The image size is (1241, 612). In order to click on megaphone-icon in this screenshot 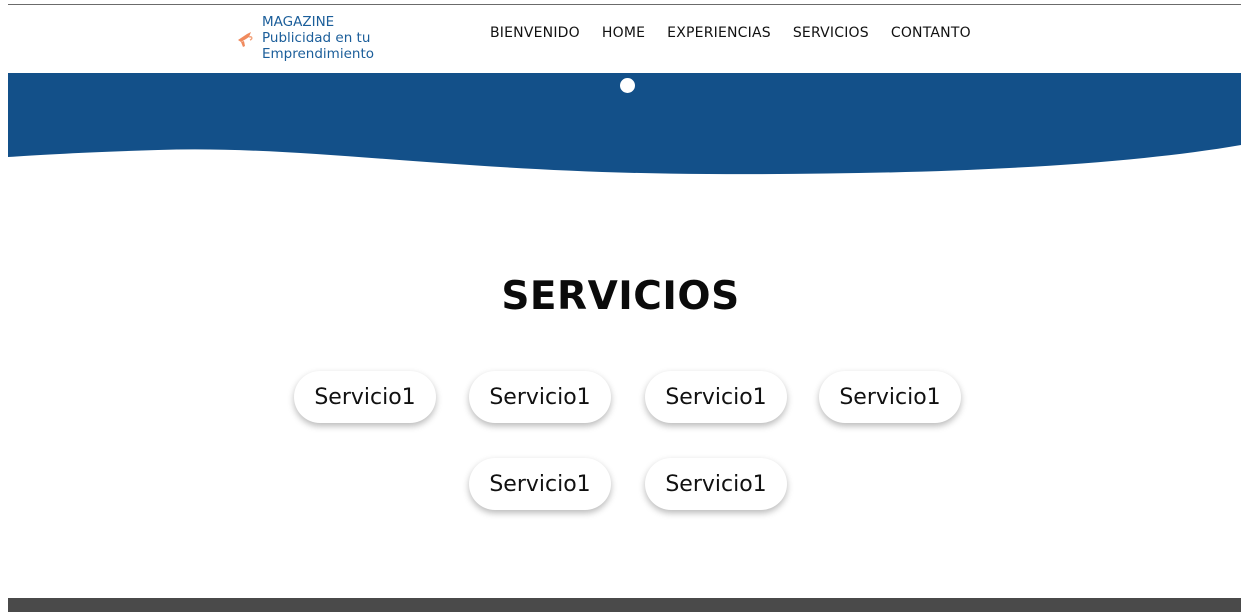, I will do `click(246, 39)`.